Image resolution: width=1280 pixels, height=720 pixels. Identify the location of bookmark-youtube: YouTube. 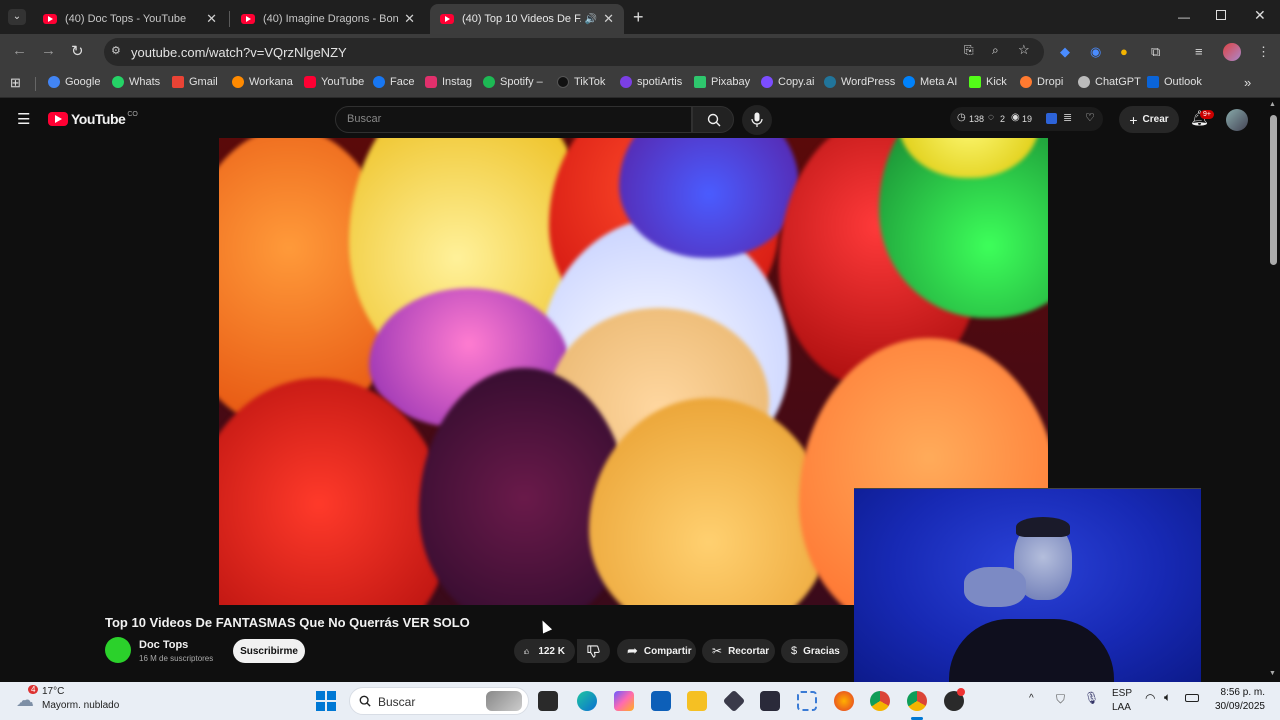
(334, 82).